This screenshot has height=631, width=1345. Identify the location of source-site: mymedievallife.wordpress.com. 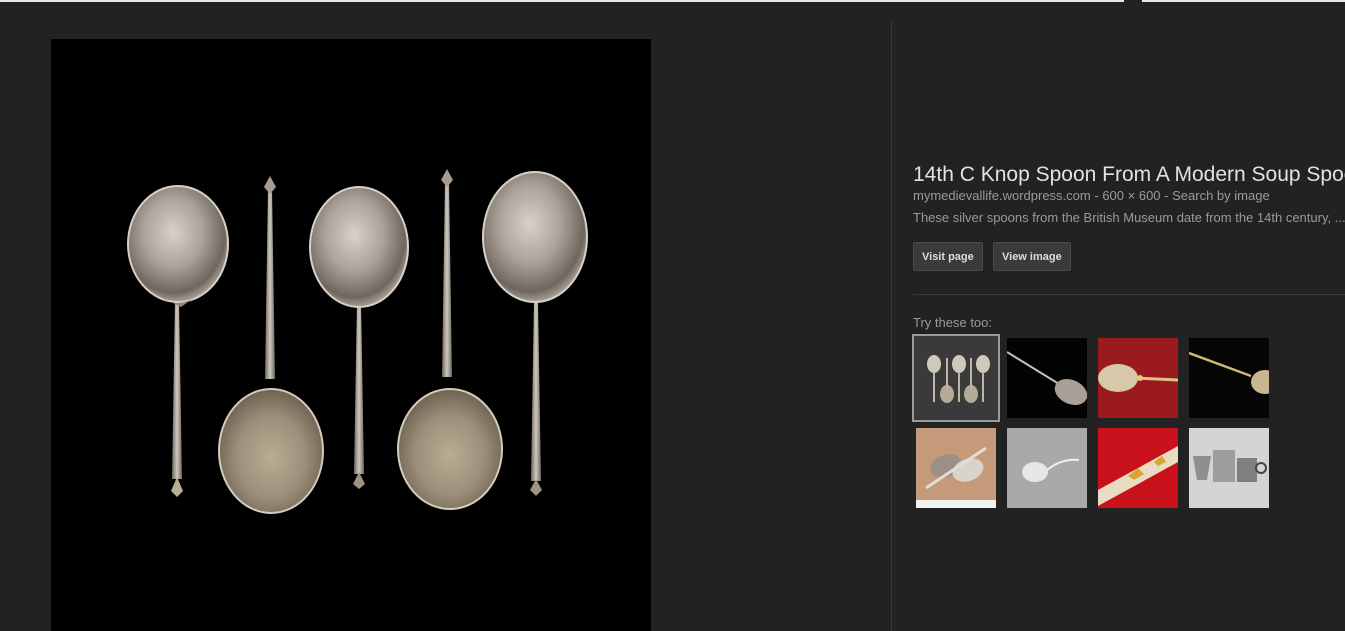
(1002, 195).